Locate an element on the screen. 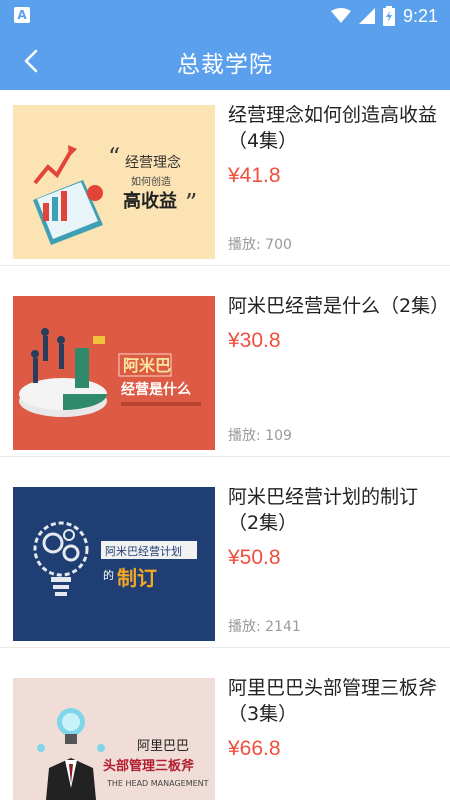 The height and width of the screenshot is (800, 450). status-icons: 9:21 is located at coordinates (384, 16).